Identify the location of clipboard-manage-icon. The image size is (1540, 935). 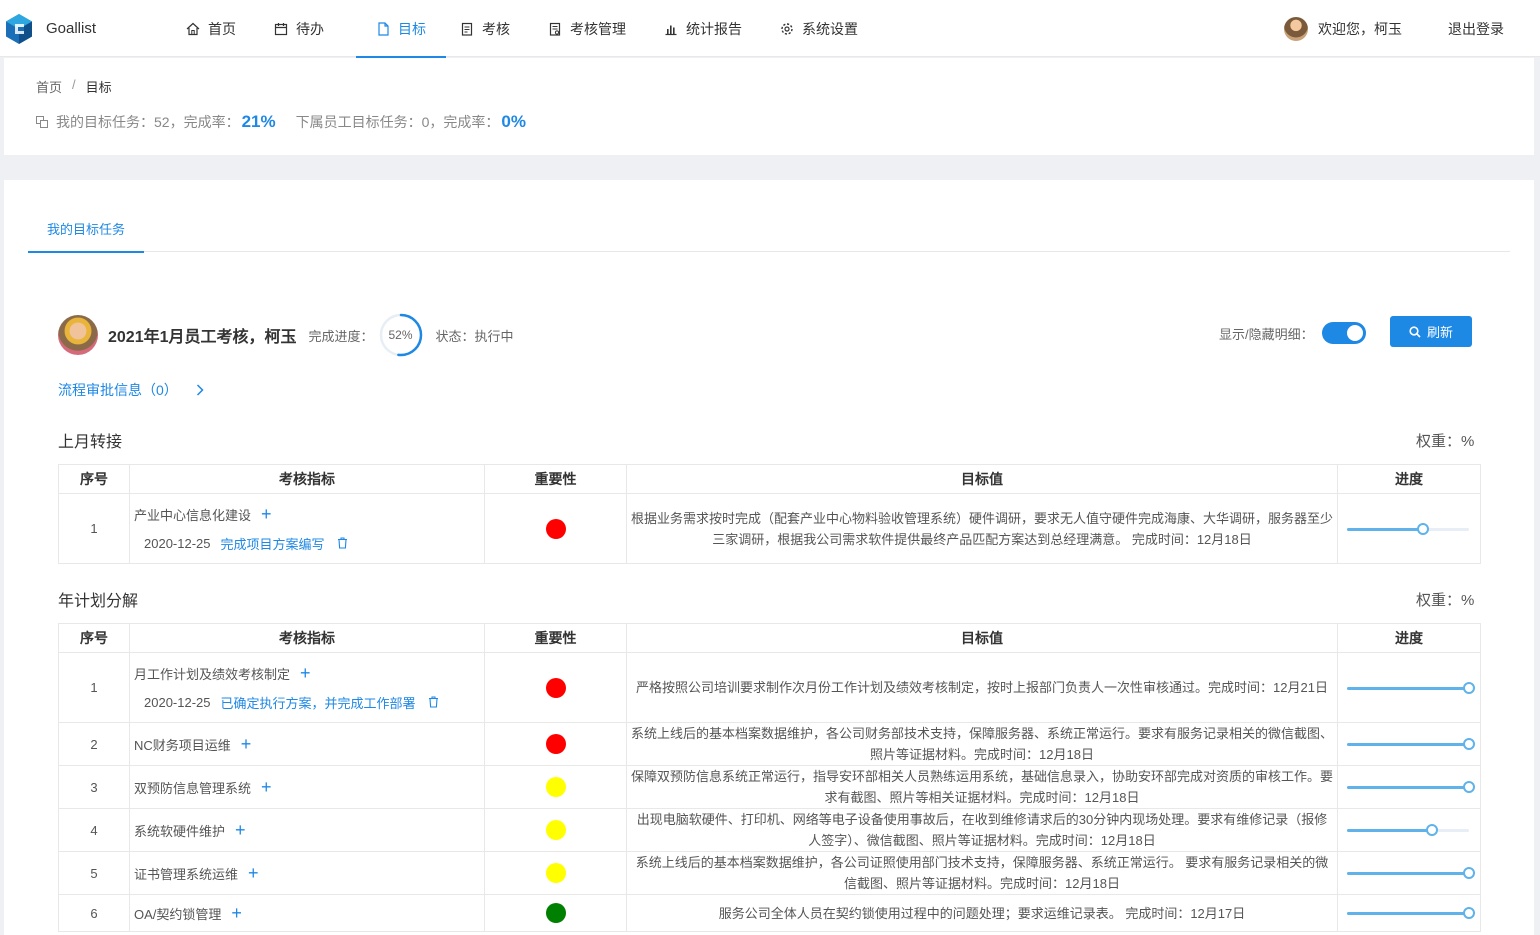
(555, 29).